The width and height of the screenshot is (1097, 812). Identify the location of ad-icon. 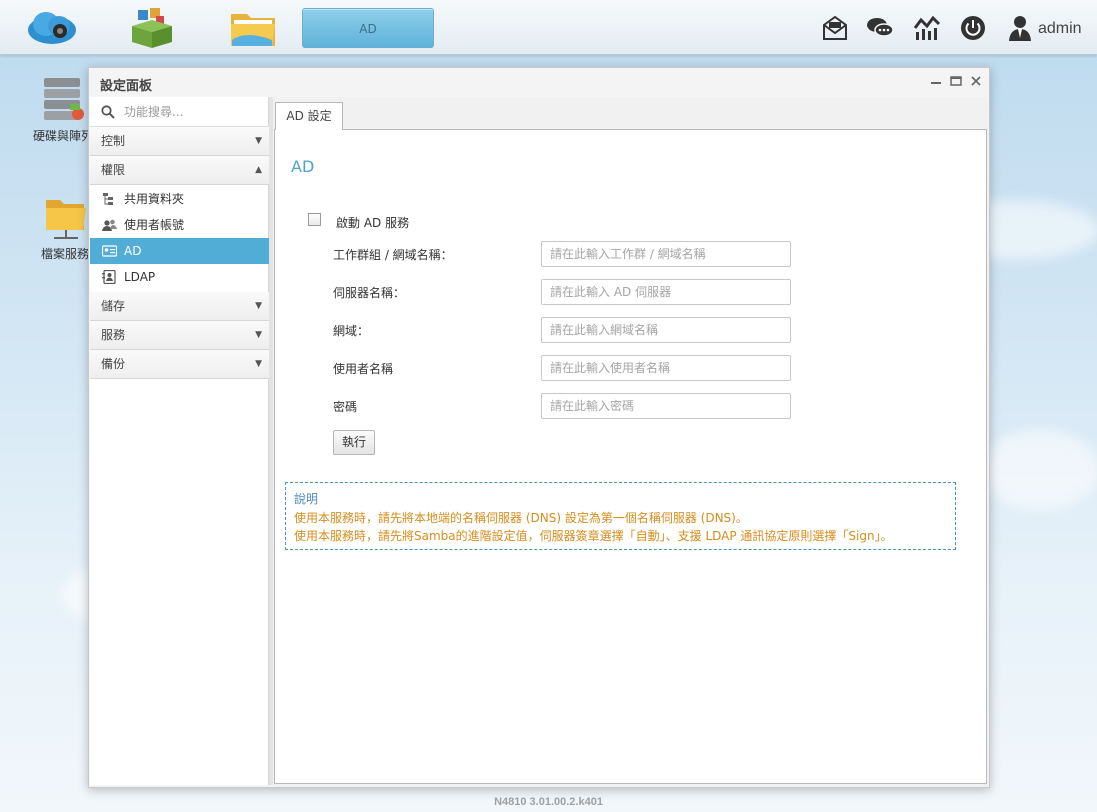
(109, 251).